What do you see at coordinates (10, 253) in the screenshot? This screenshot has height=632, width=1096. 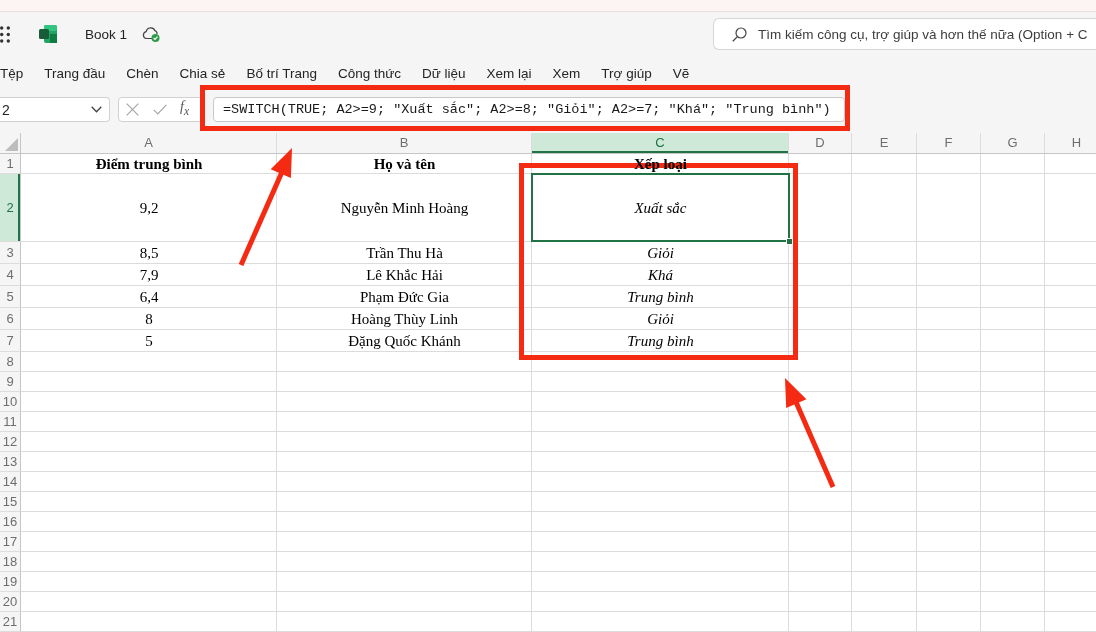 I see `row-header: 3` at bounding box center [10, 253].